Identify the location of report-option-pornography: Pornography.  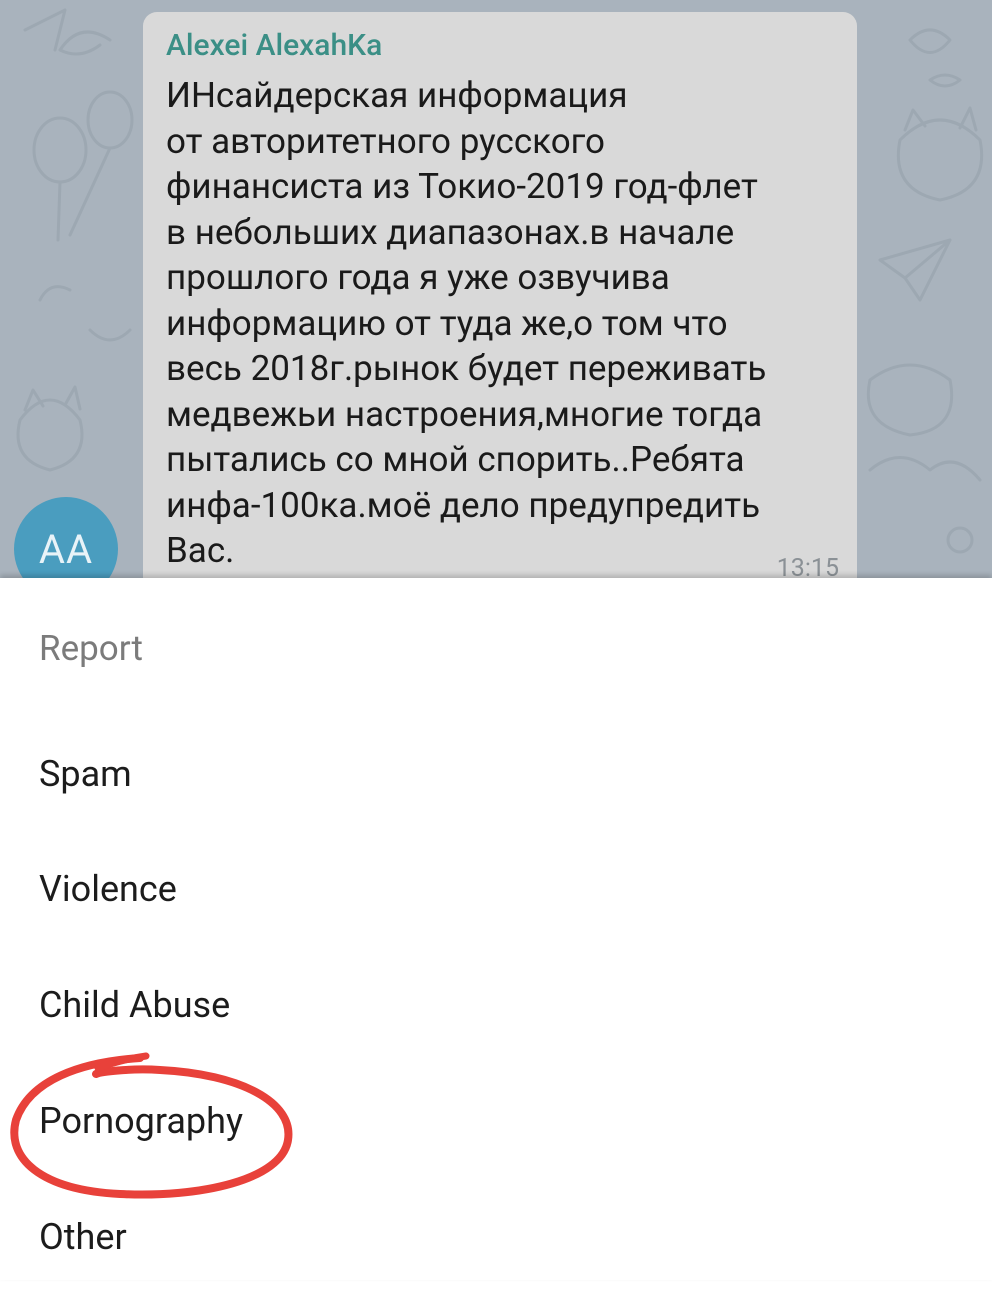
(496, 1121).